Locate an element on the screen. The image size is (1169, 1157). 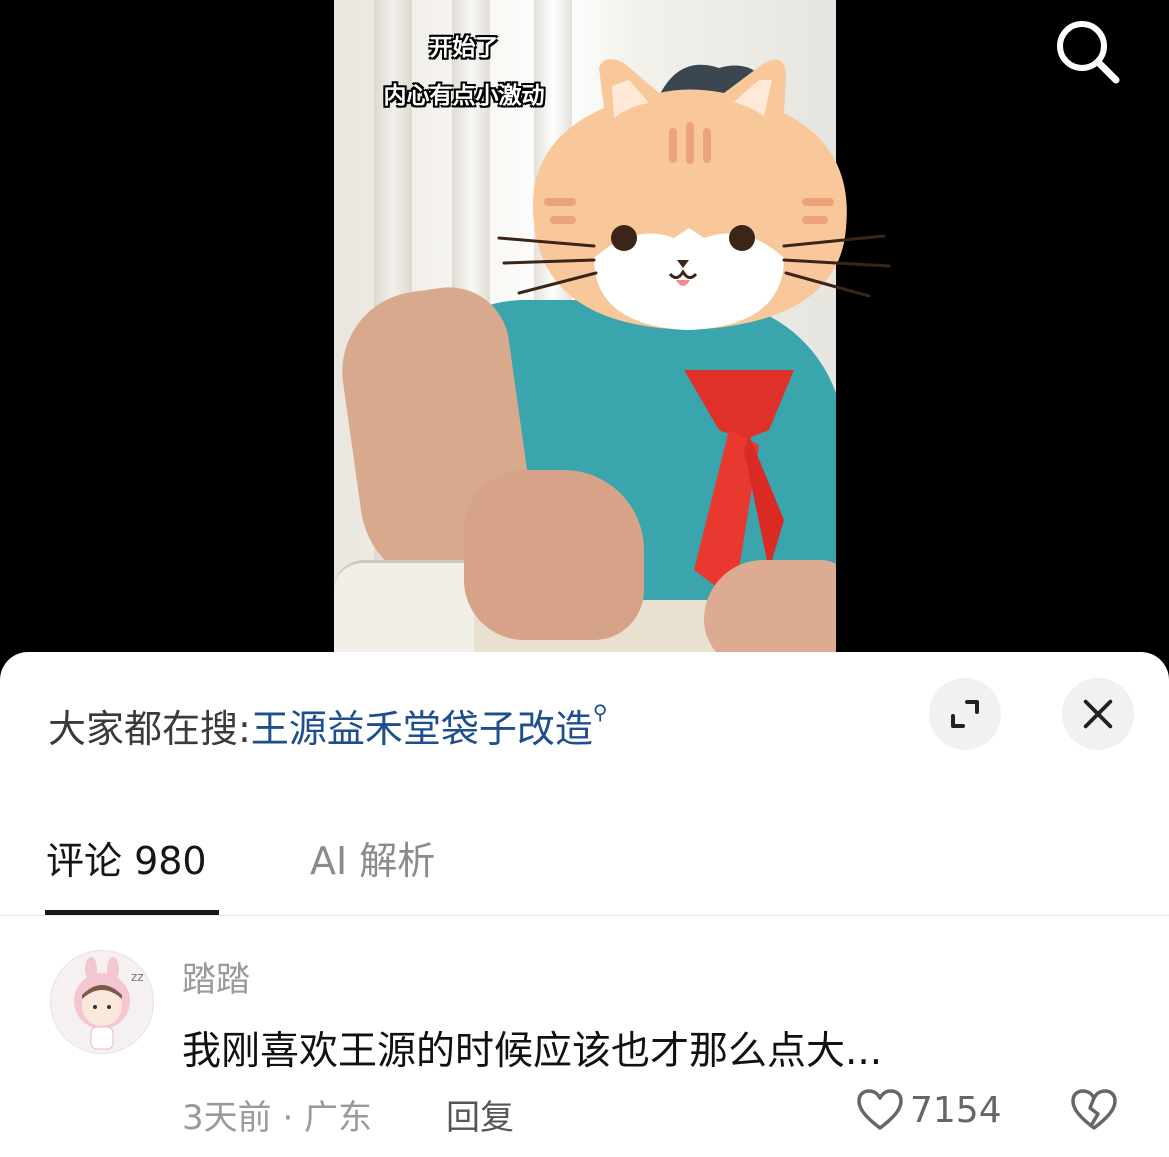
search-icon is located at coordinates (1088, 52).